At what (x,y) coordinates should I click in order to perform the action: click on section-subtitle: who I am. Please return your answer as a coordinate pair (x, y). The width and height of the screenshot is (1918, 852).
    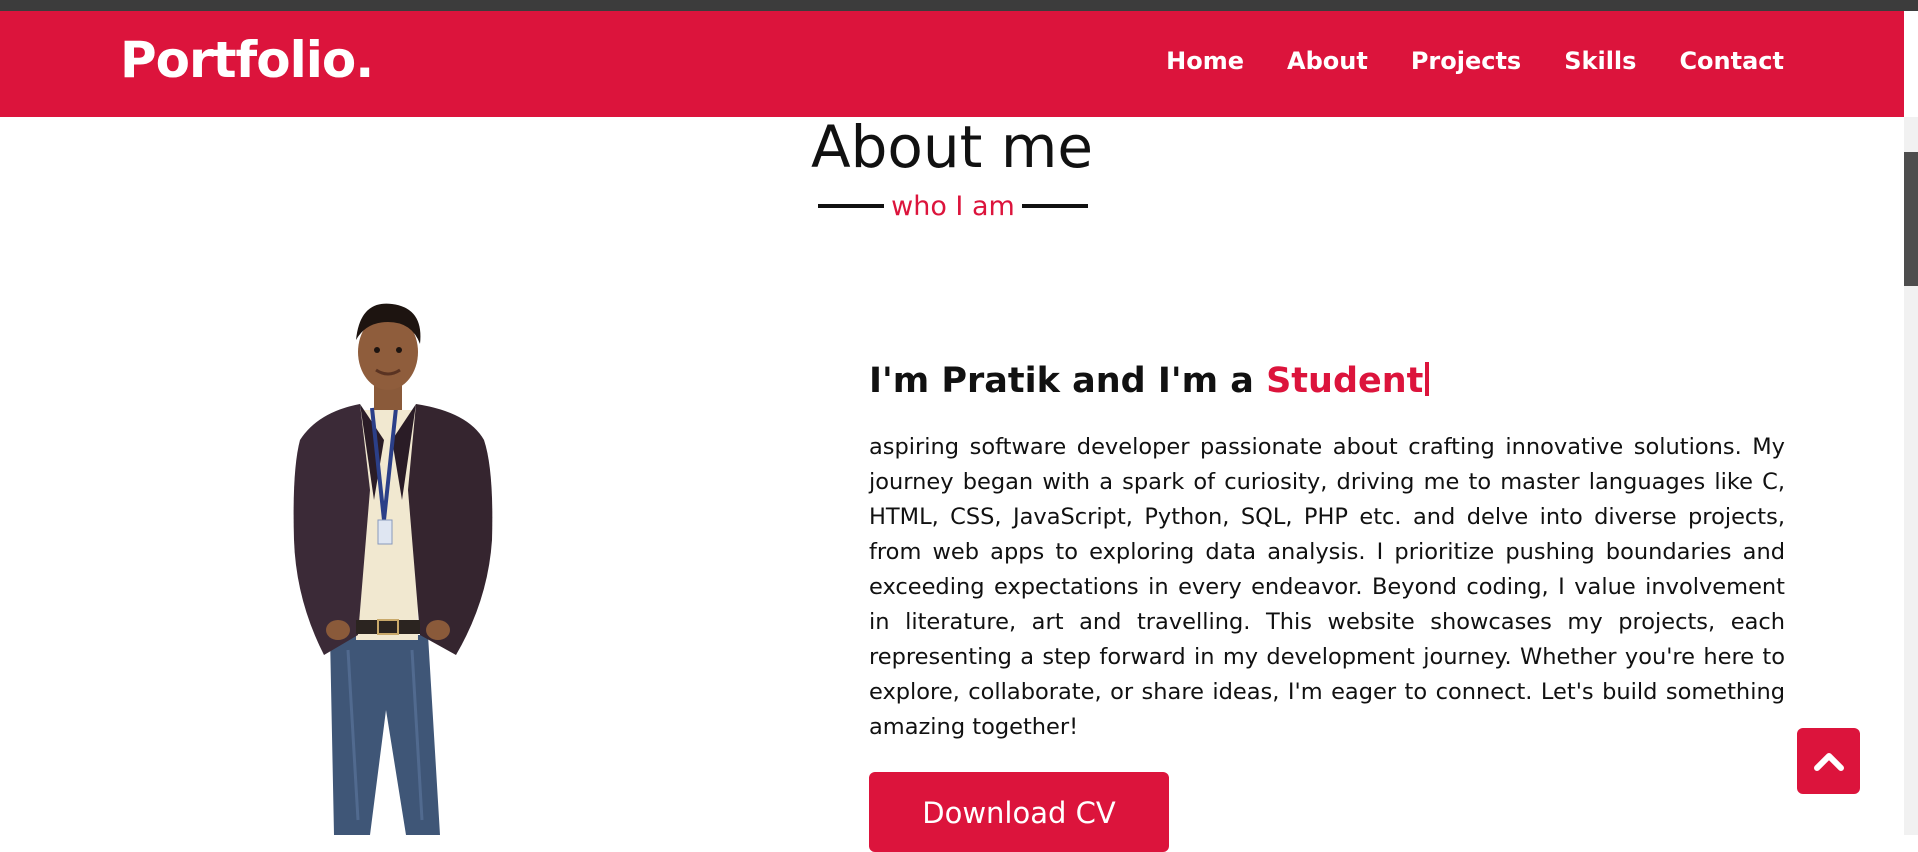
    Looking at the image, I should click on (953, 206).